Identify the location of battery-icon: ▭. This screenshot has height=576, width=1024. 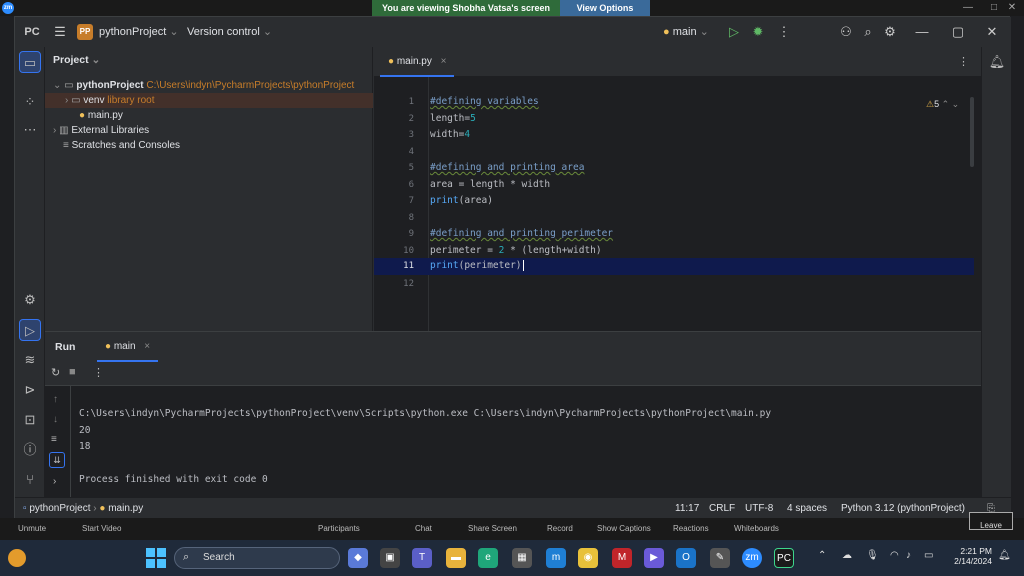
(928, 555).